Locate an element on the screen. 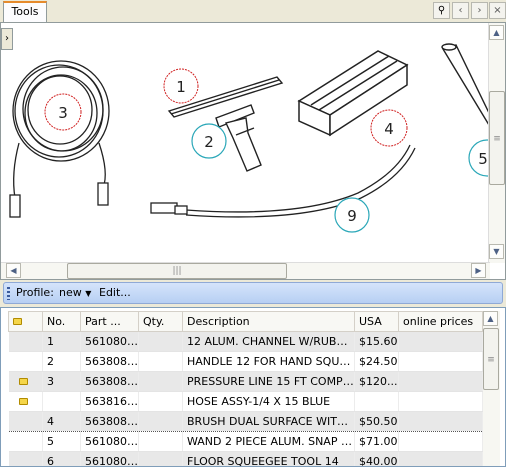 Image resolution: width=506 pixels, height=467 pixels. table-vertical-scrollbar: ▲ ≡ is located at coordinates (491, 388).